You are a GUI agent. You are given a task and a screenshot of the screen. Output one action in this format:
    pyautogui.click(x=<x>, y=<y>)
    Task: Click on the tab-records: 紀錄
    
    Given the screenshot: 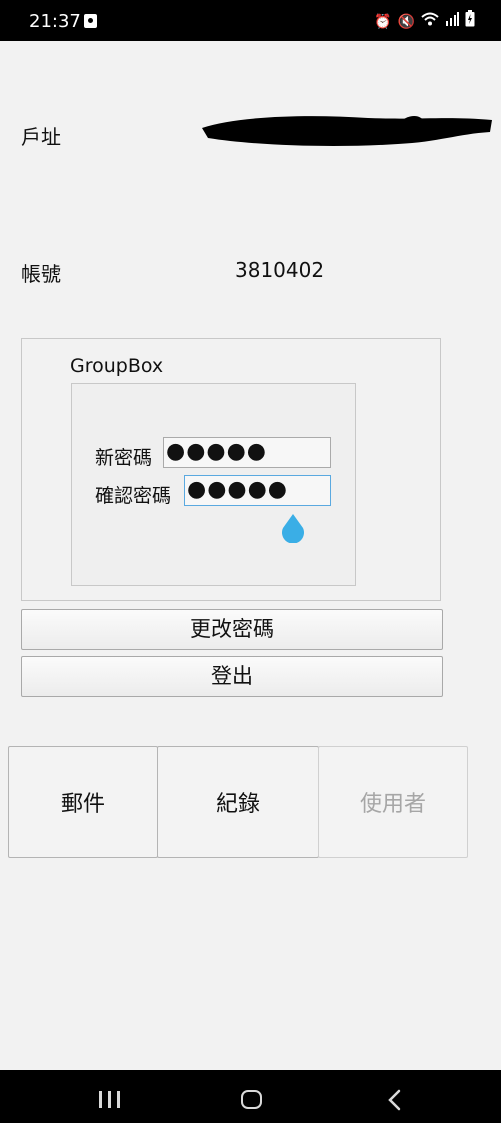 What is the action you would take?
    pyautogui.click(x=238, y=802)
    